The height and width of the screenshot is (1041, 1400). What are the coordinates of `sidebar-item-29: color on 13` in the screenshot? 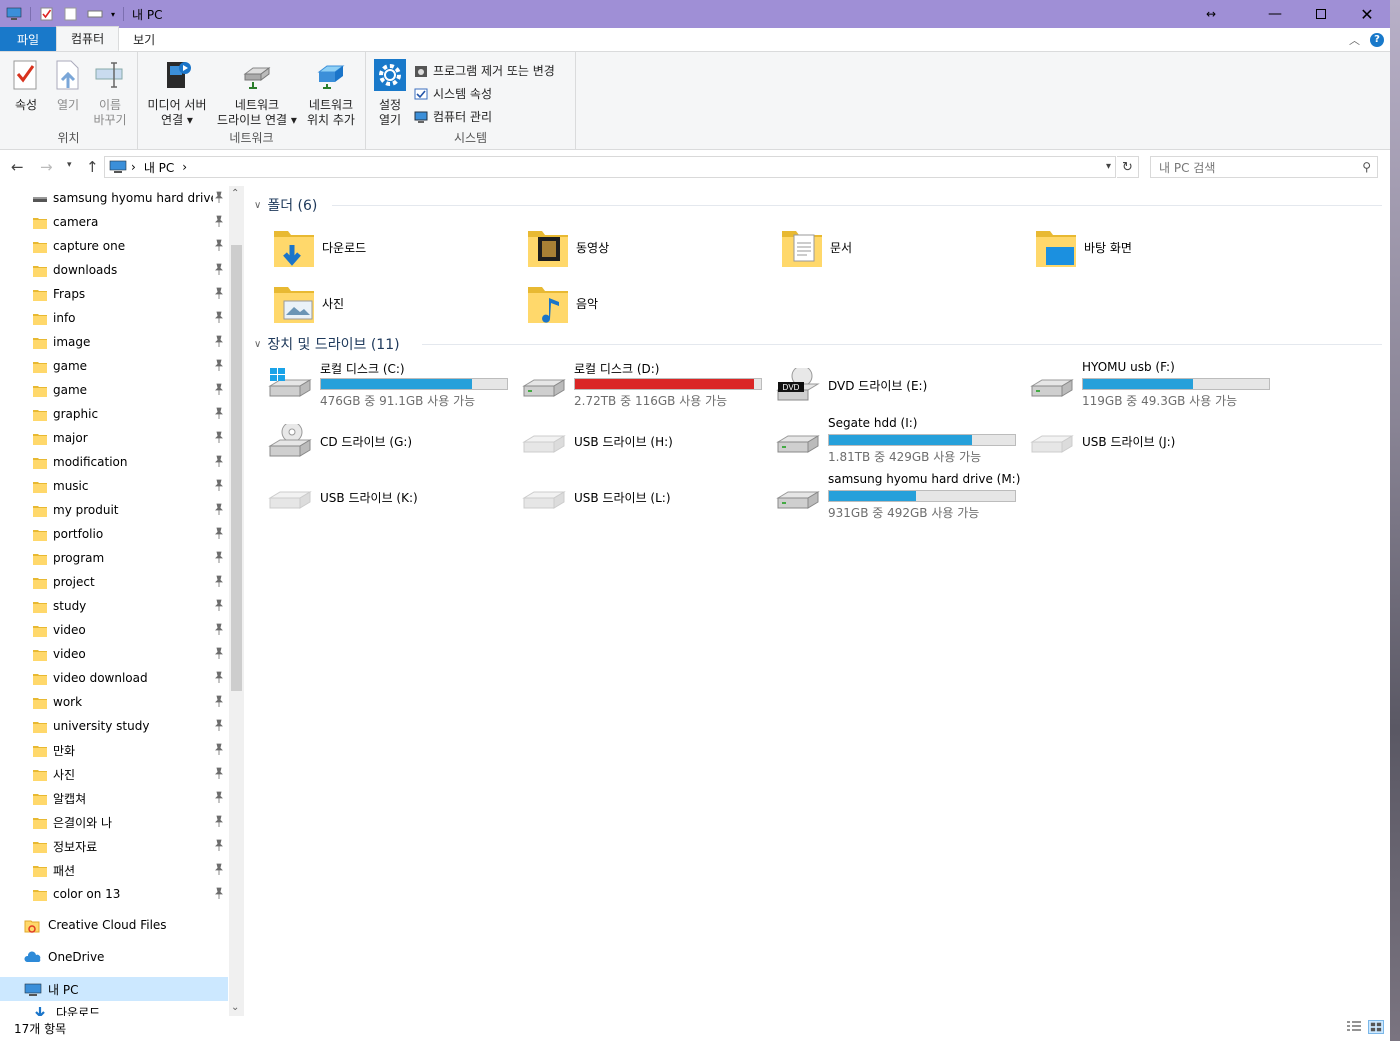 It's located at (114, 894).